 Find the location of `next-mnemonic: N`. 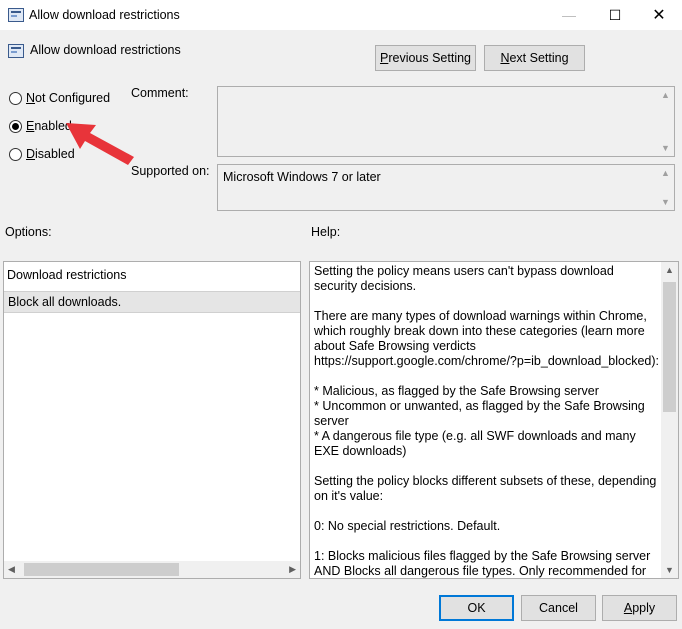

next-mnemonic: N is located at coordinates (505, 58).